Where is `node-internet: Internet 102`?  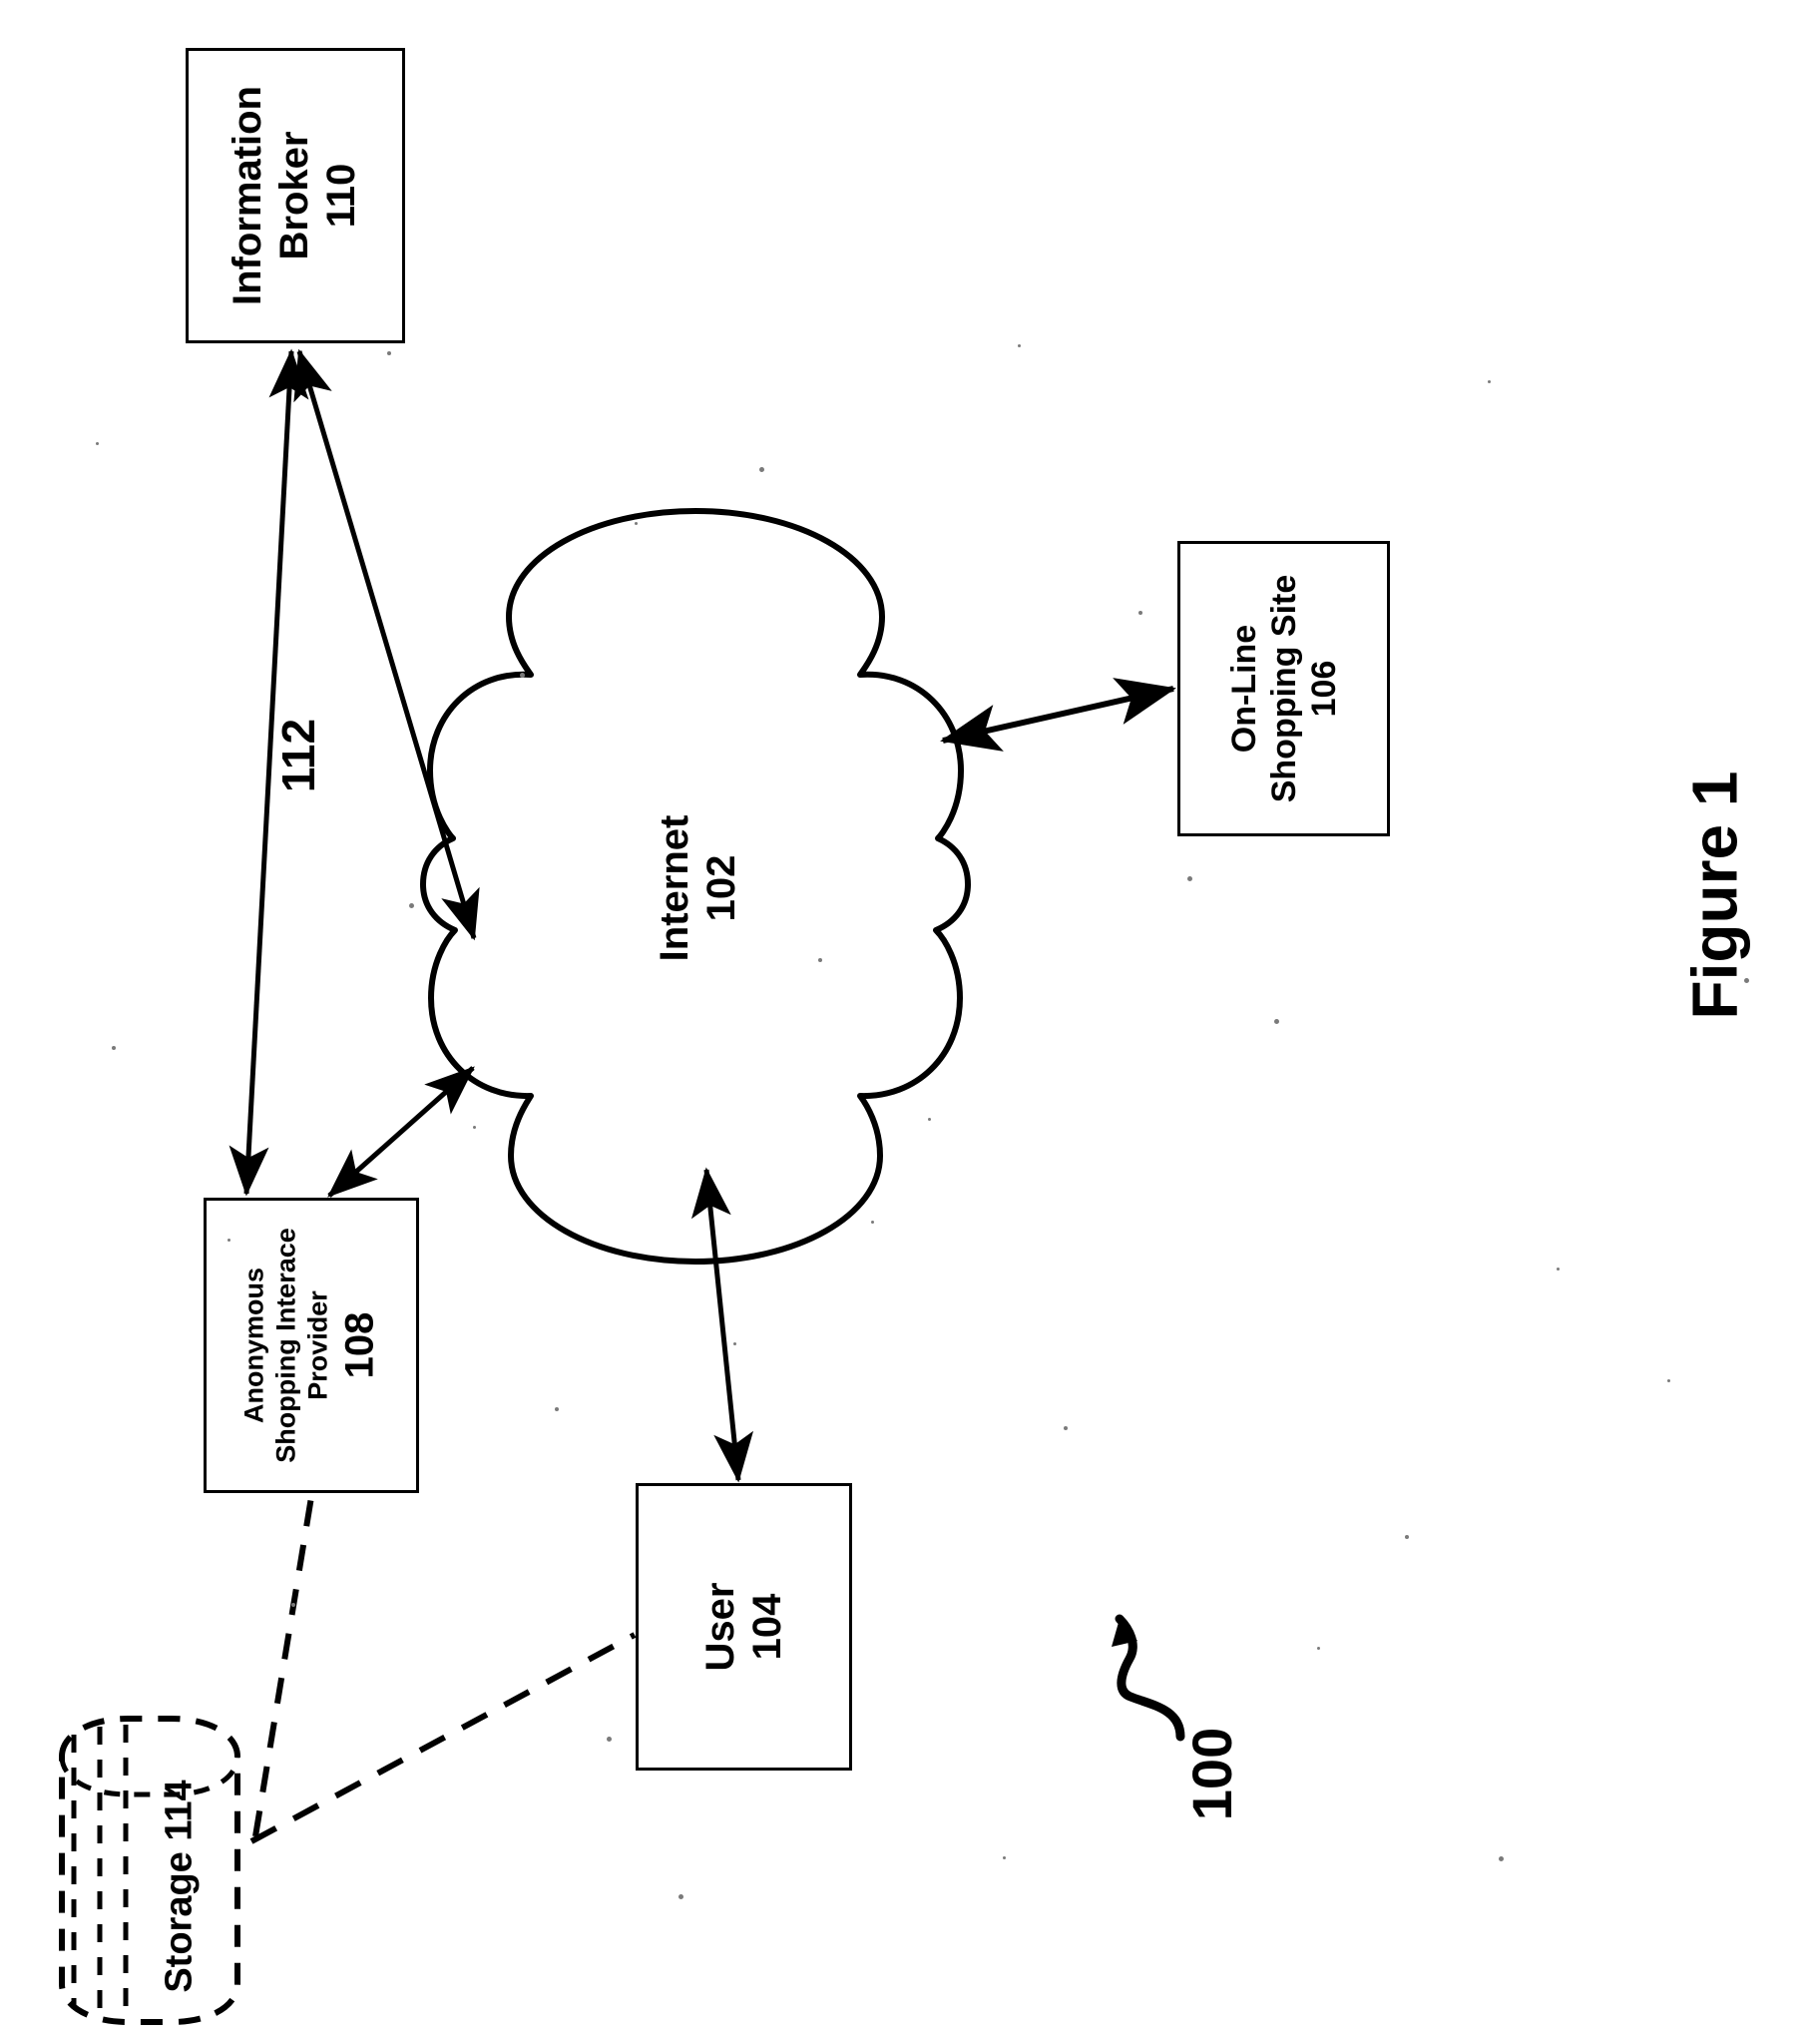
node-internet: Internet 102 is located at coordinates (698, 888).